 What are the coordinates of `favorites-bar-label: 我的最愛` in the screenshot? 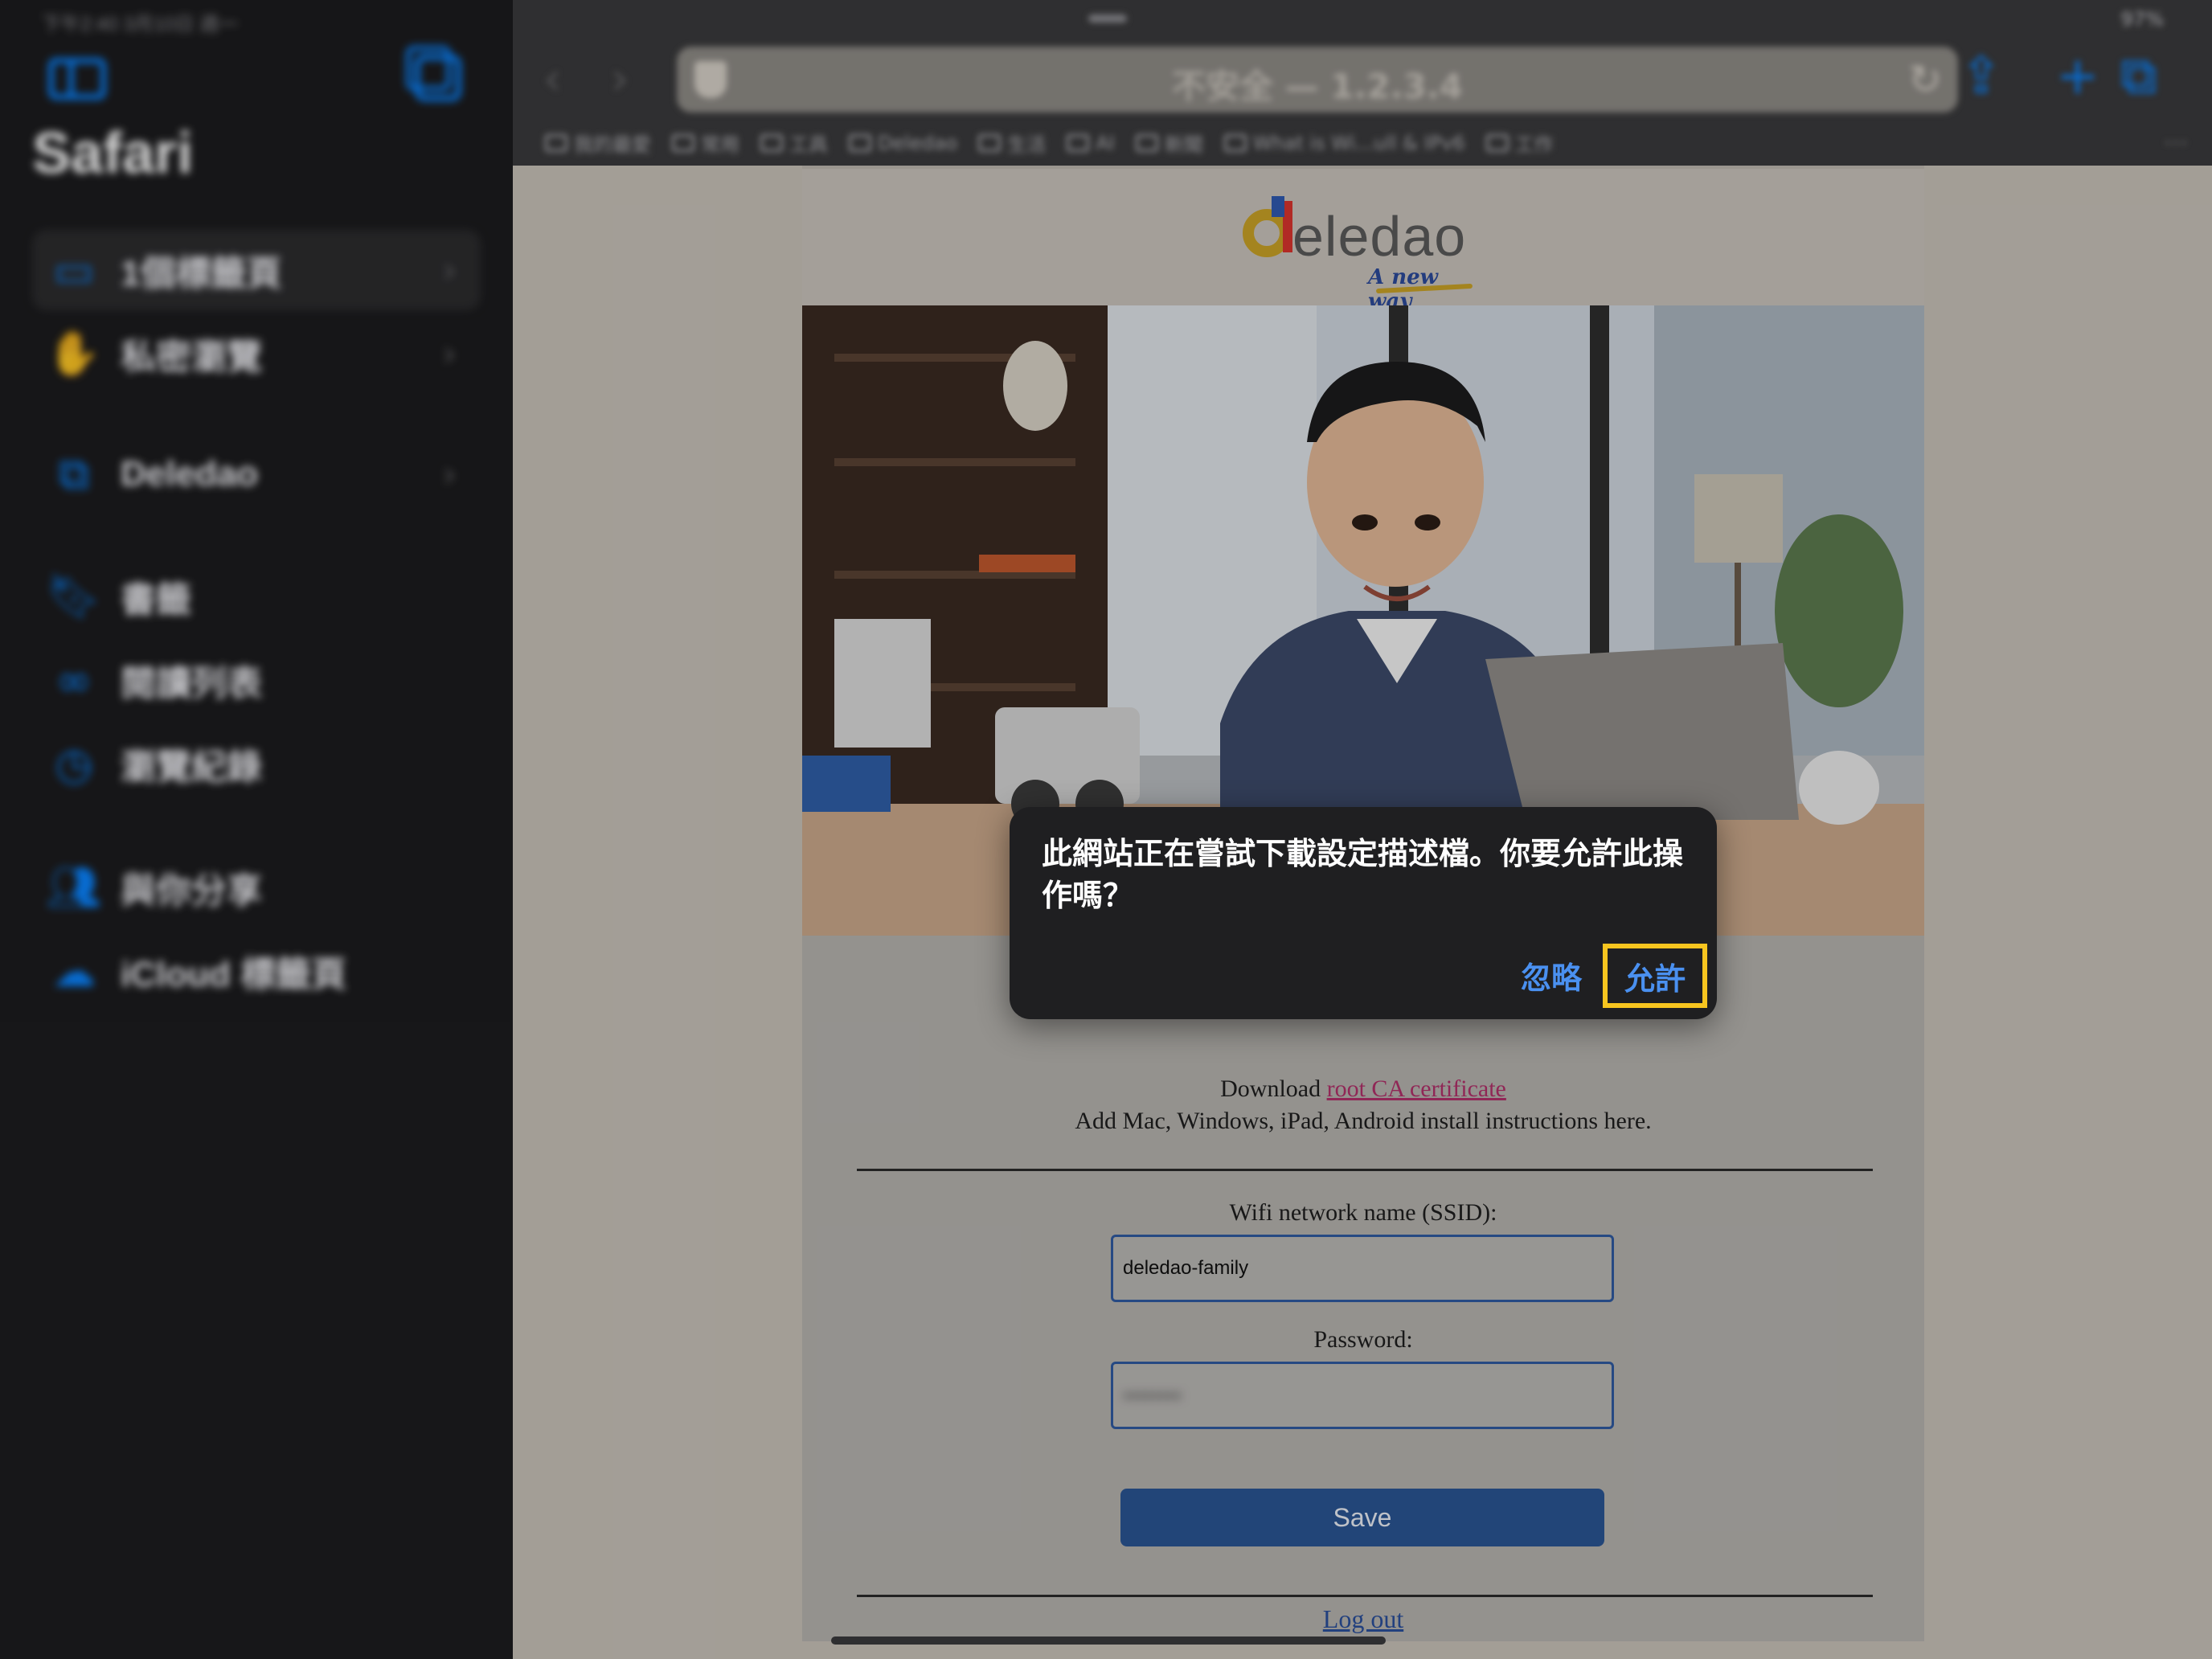 It's located at (612, 144).